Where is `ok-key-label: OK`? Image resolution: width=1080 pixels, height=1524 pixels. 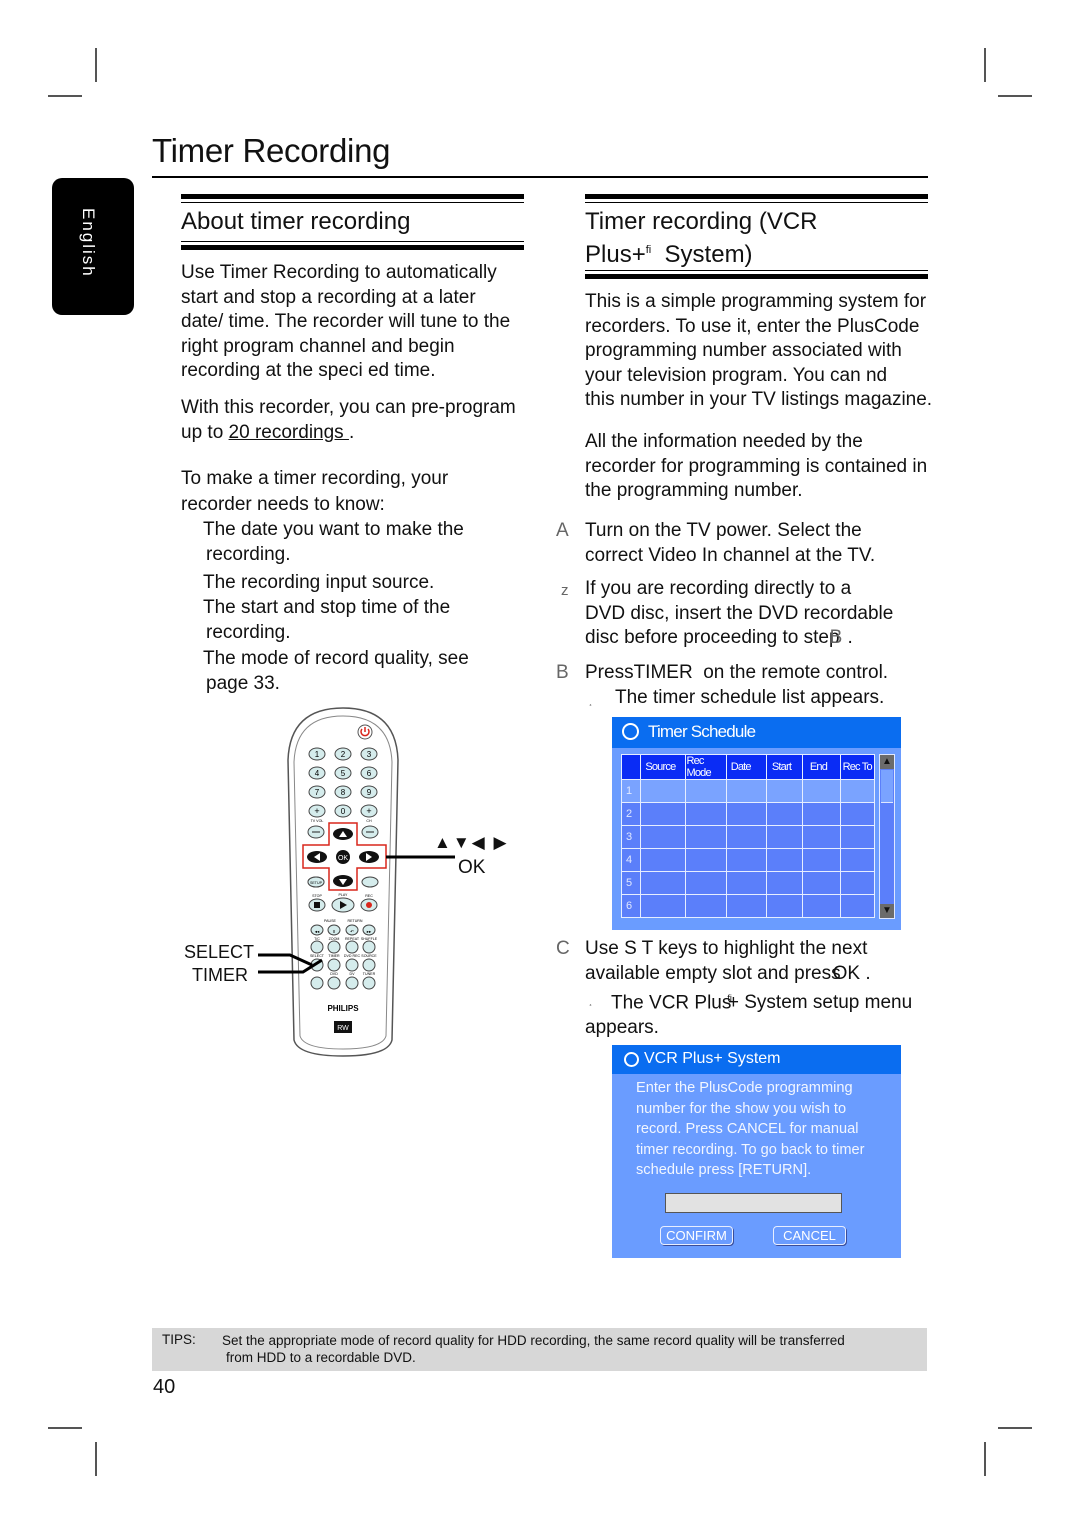
ok-key-label: OK is located at coordinates (343, 858).